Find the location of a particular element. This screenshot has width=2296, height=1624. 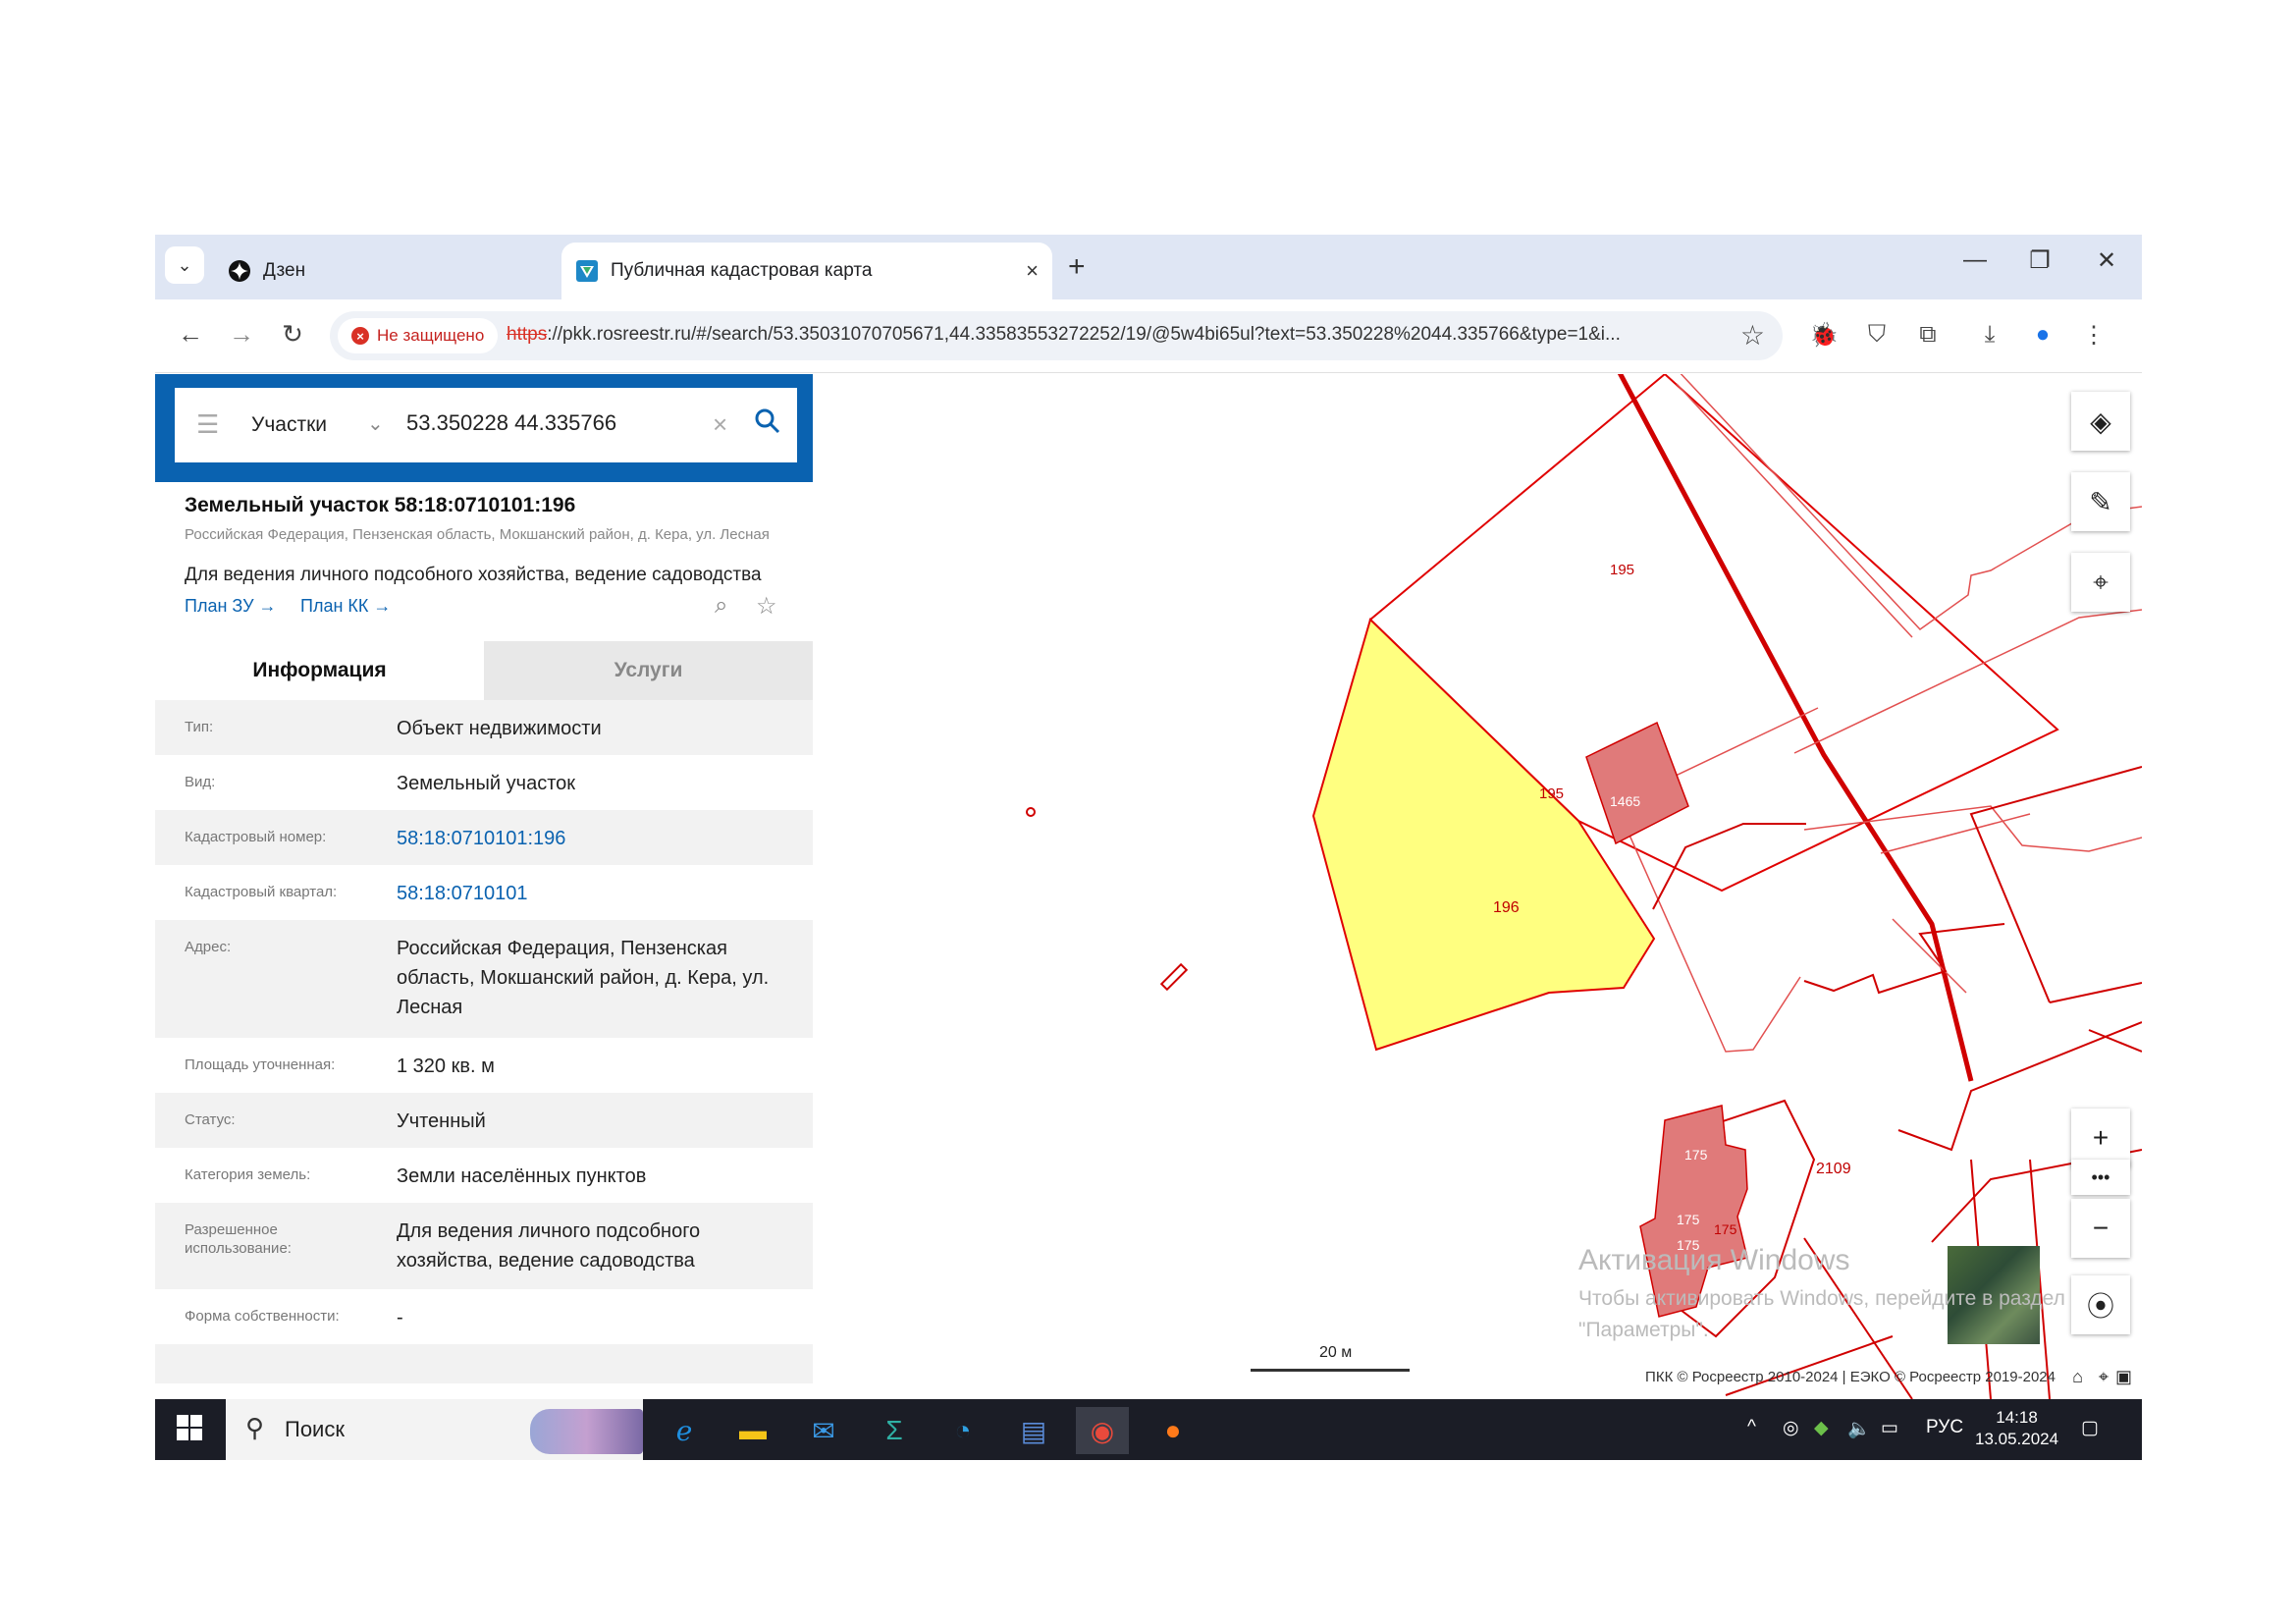

save-app-icon: ▤ is located at coordinates (1034, 1430).